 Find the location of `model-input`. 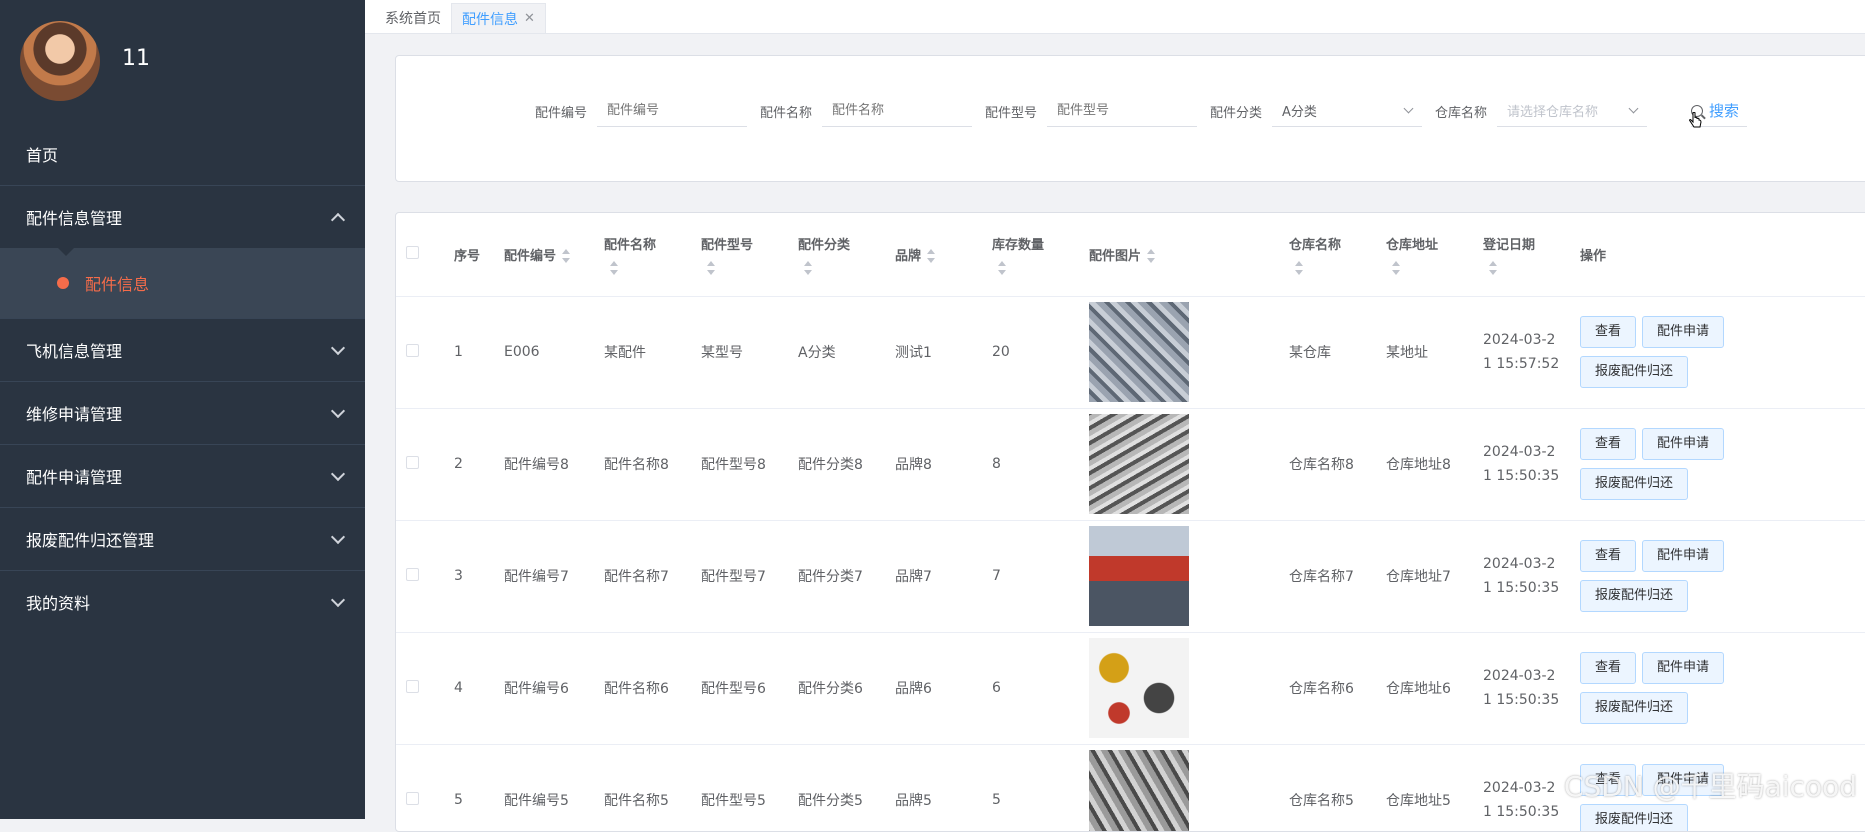

model-input is located at coordinates (1122, 111).